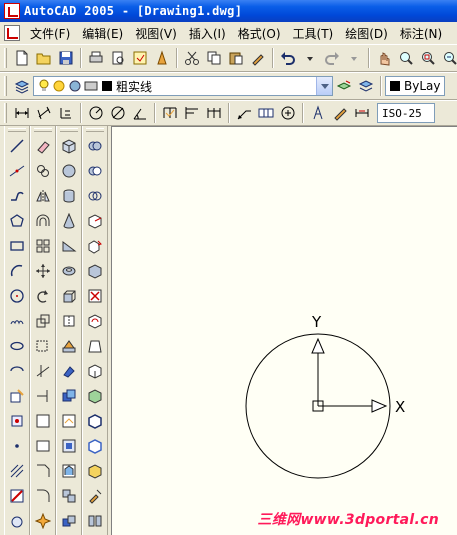 The height and width of the screenshot is (535, 457). What do you see at coordinates (17, 146) in the screenshot?
I see `line-icon` at bounding box center [17, 146].